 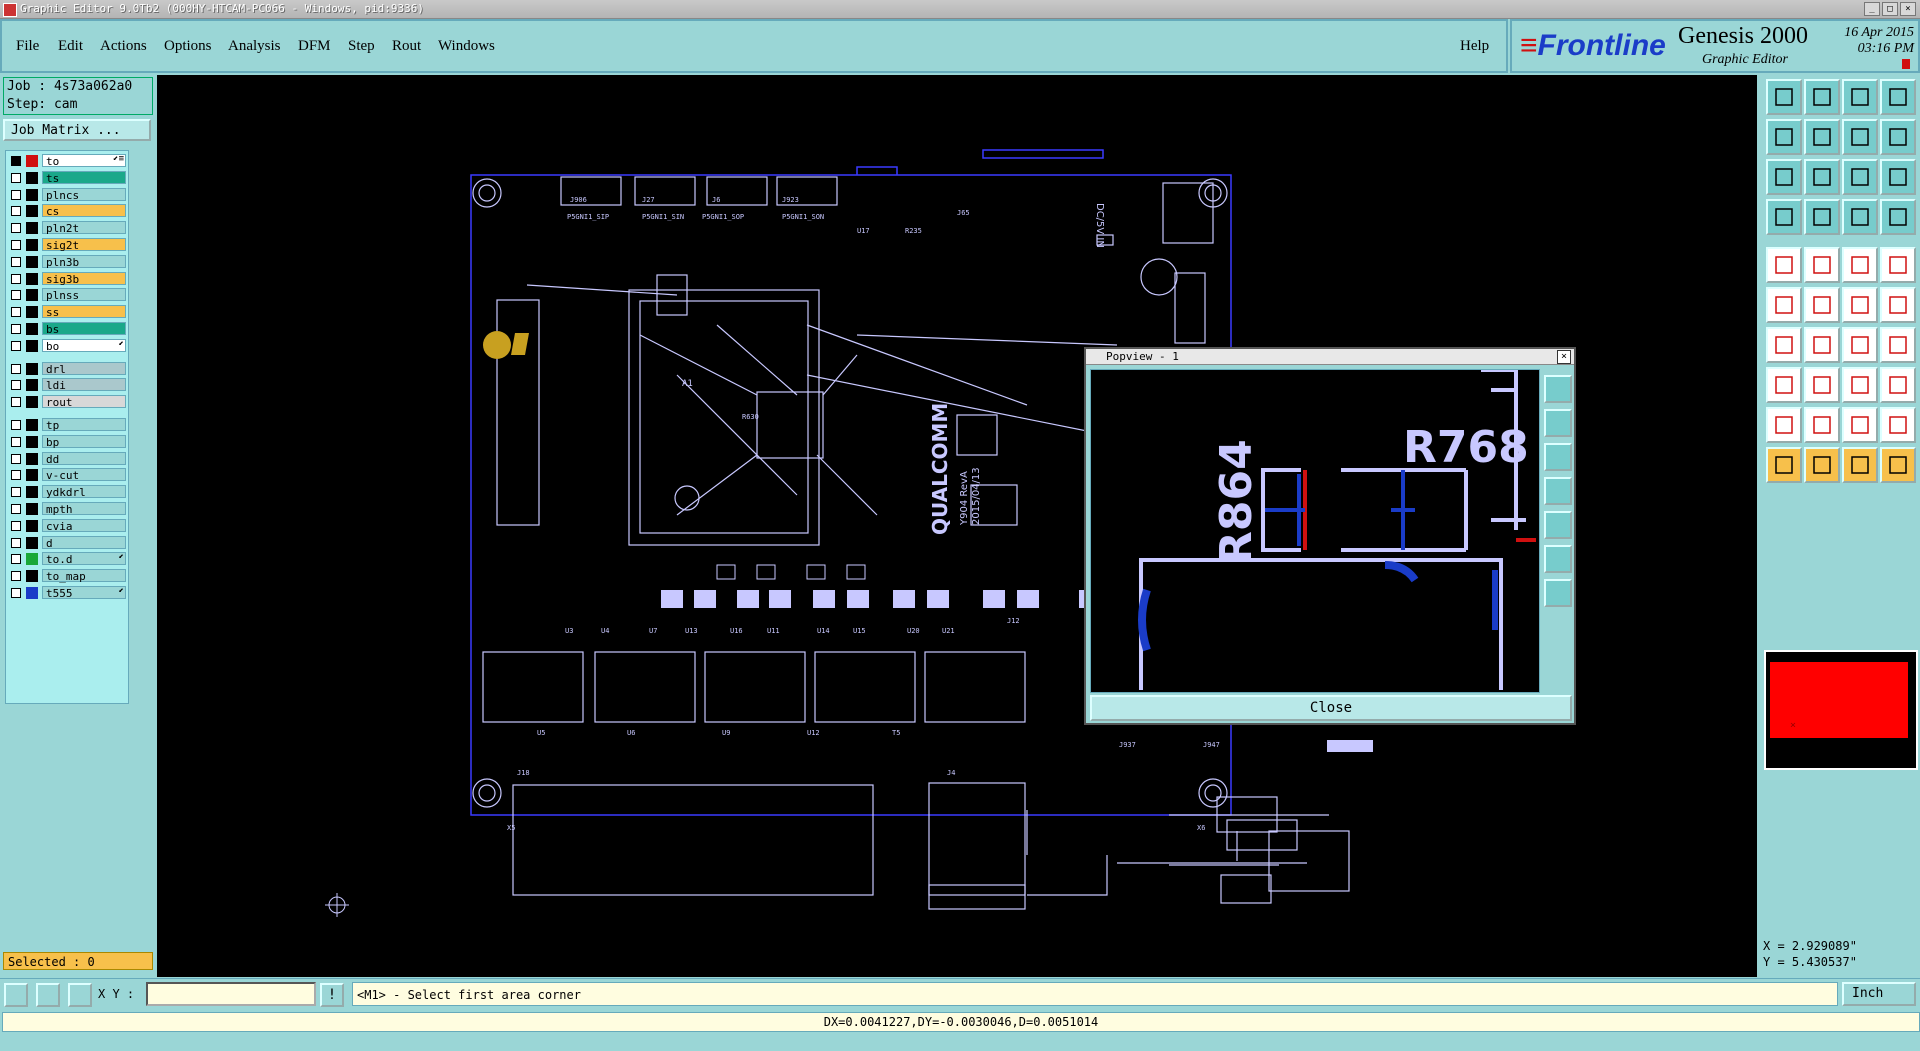 What do you see at coordinates (1860, 305) in the screenshot?
I see `connect-icon` at bounding box center [1860, 305].